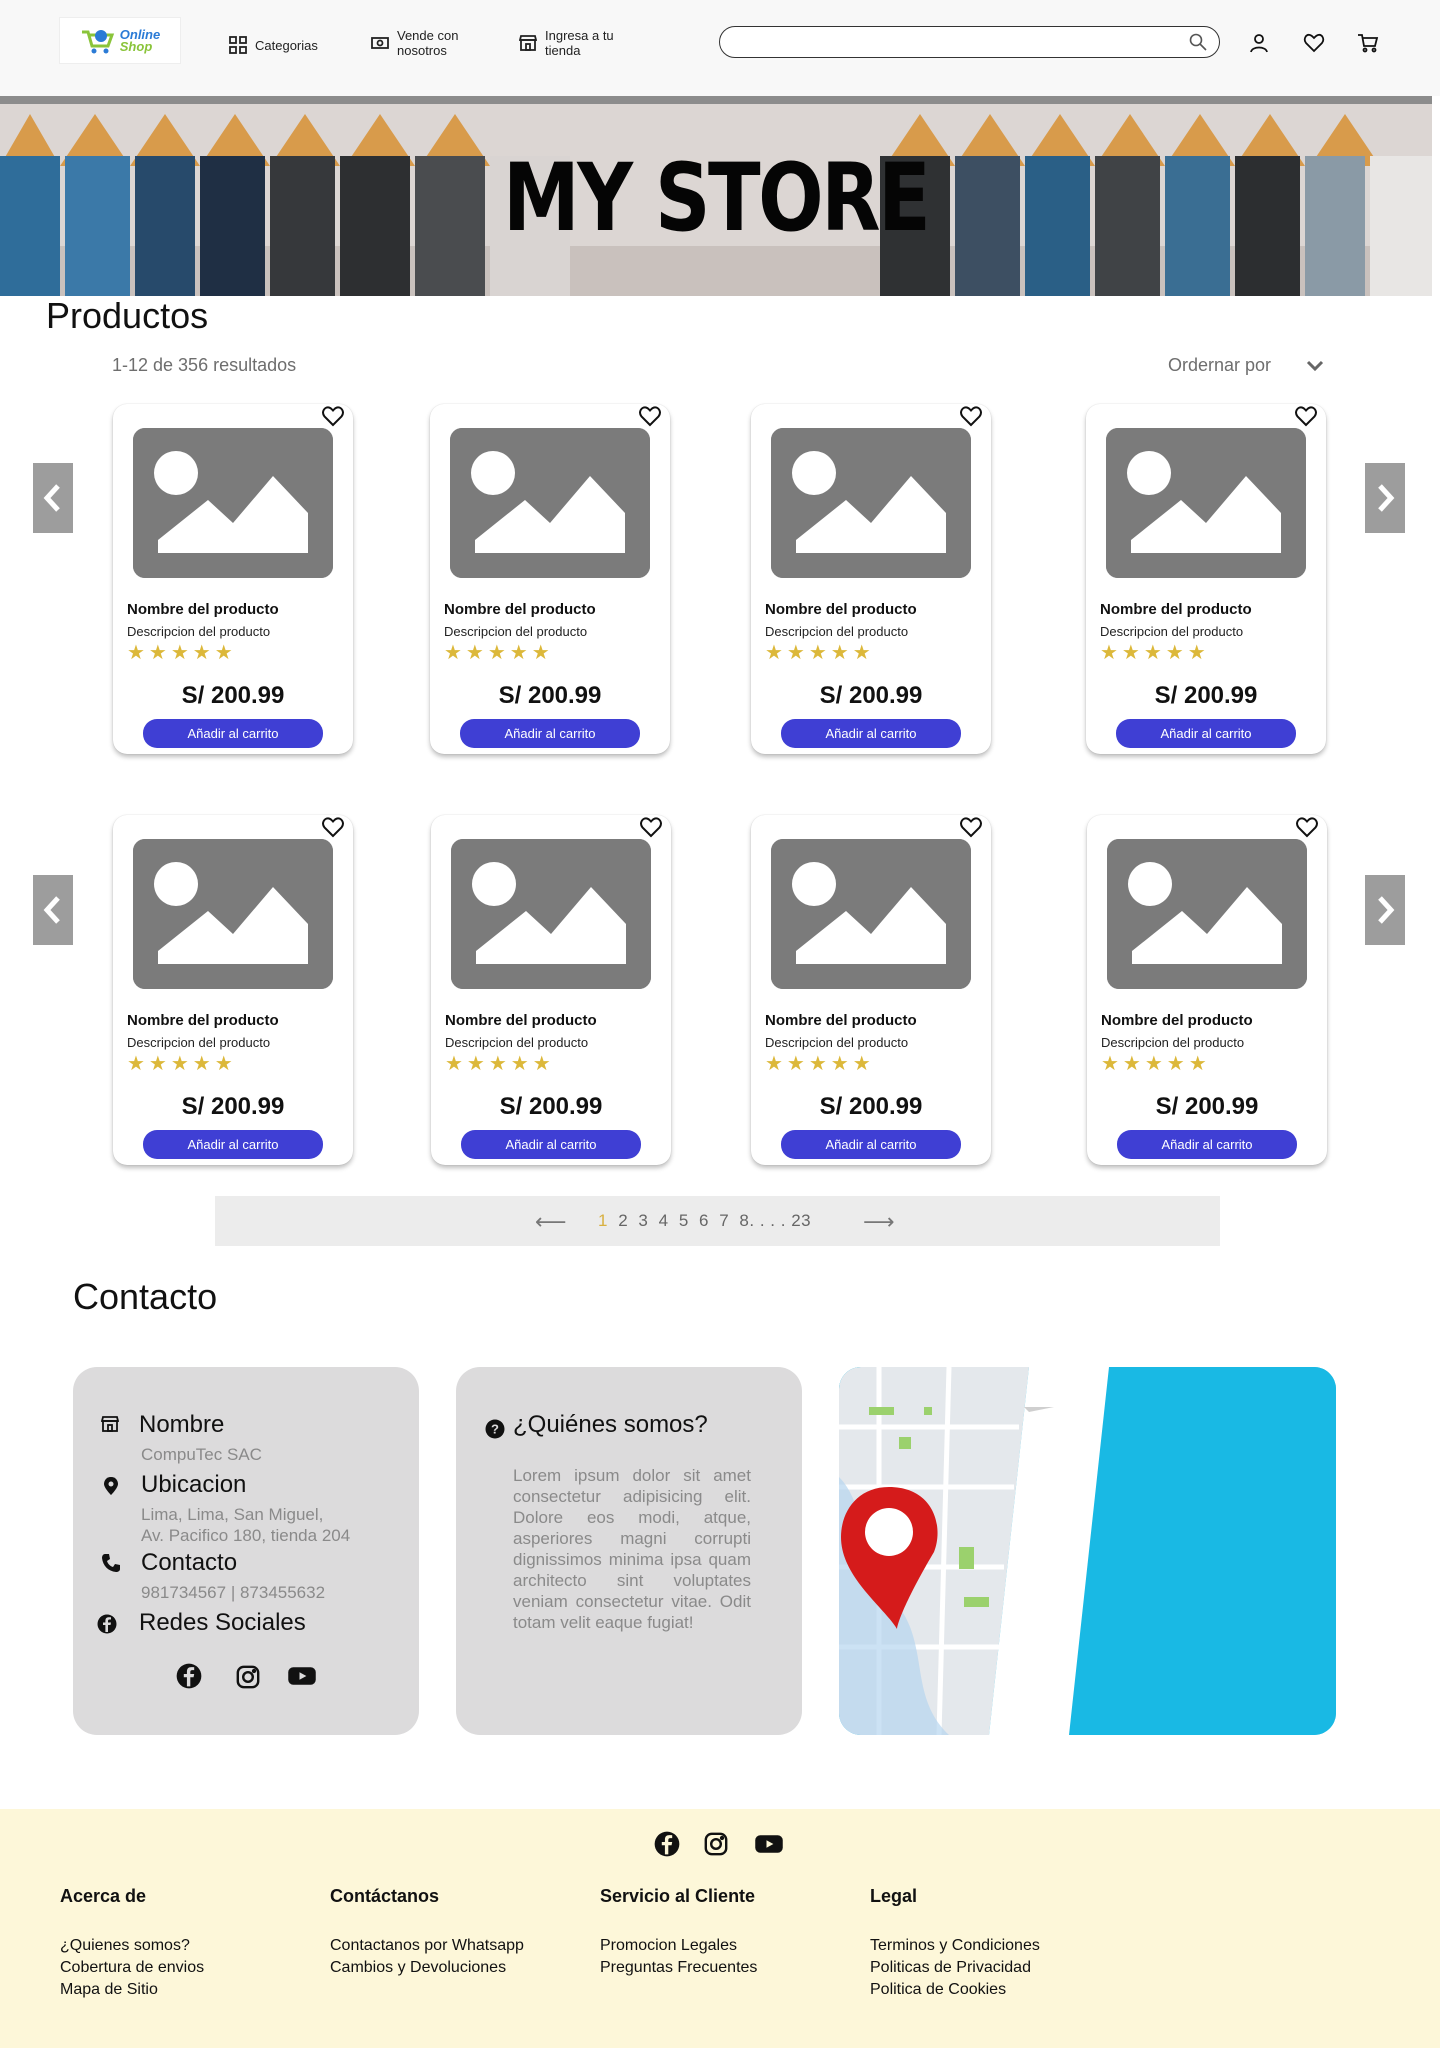 Image resolution: width=1440 pixels, height=2048 pixels. I want to click on page-link-8: 8, so click(744, 1220).